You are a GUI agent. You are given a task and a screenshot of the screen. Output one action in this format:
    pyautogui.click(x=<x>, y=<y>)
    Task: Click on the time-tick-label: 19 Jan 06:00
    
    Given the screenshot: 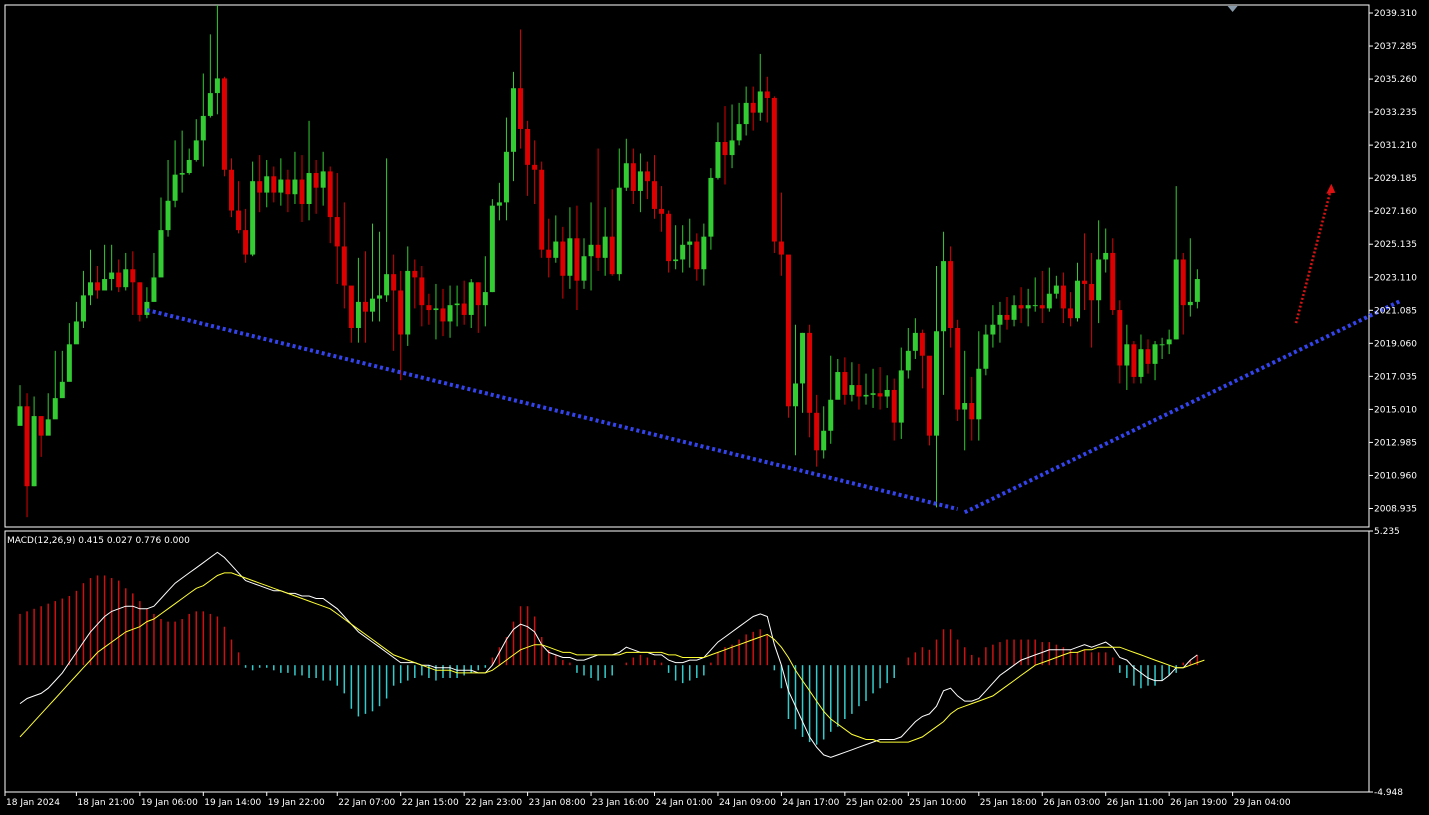 What is the action you would take?
    pyautogui.click(x=169, y=803)
    